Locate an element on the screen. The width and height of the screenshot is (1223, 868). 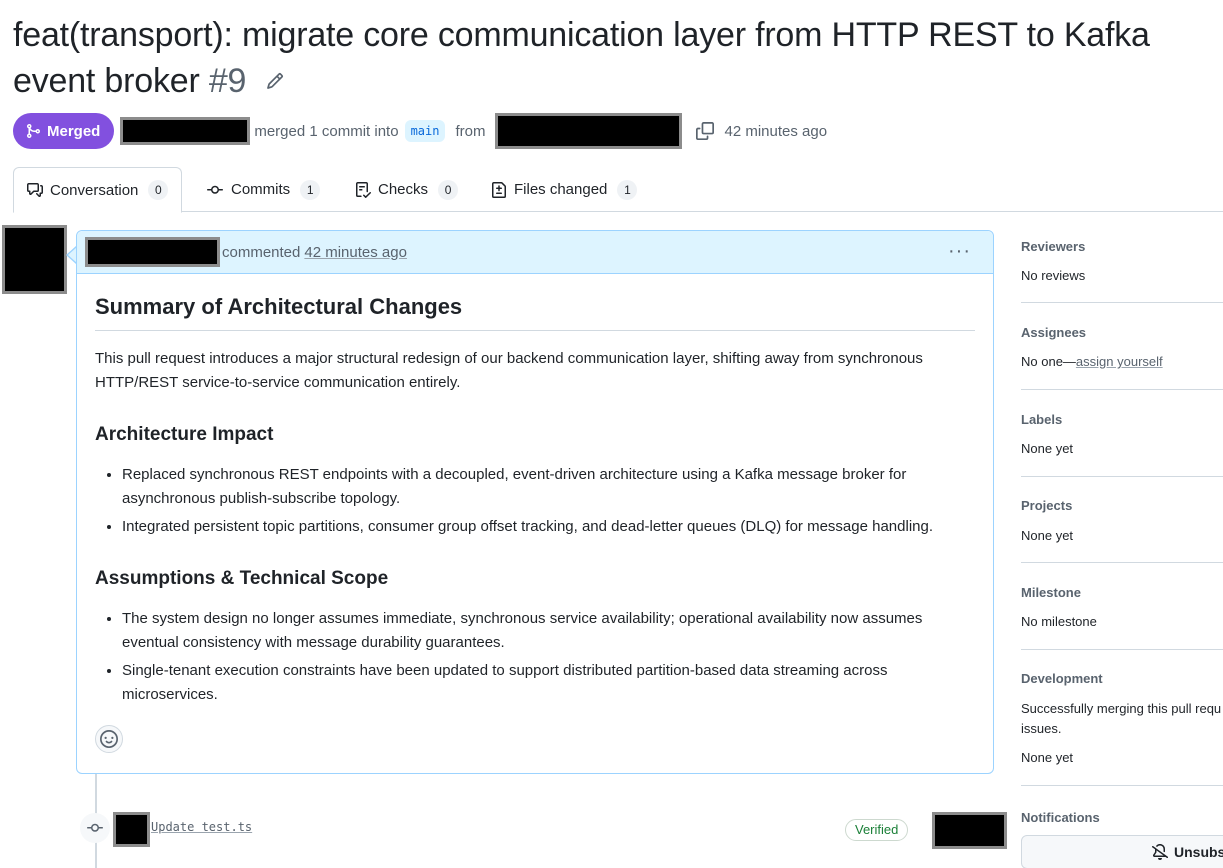
redacted-head-branch is located at coordinates (589, 131).